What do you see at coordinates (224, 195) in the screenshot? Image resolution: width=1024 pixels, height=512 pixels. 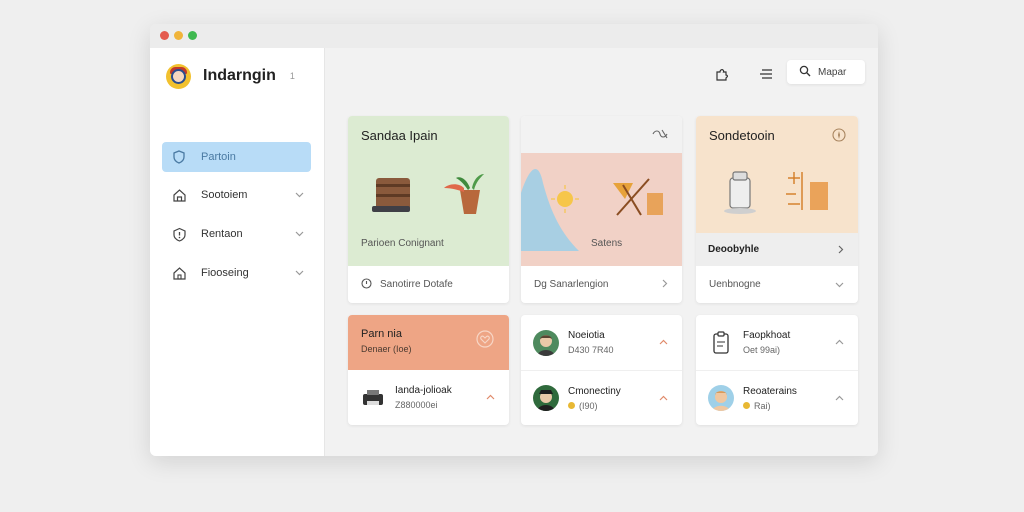 I see `sidebar-item-label: Sootoiem` at bounding box center [224, 195].